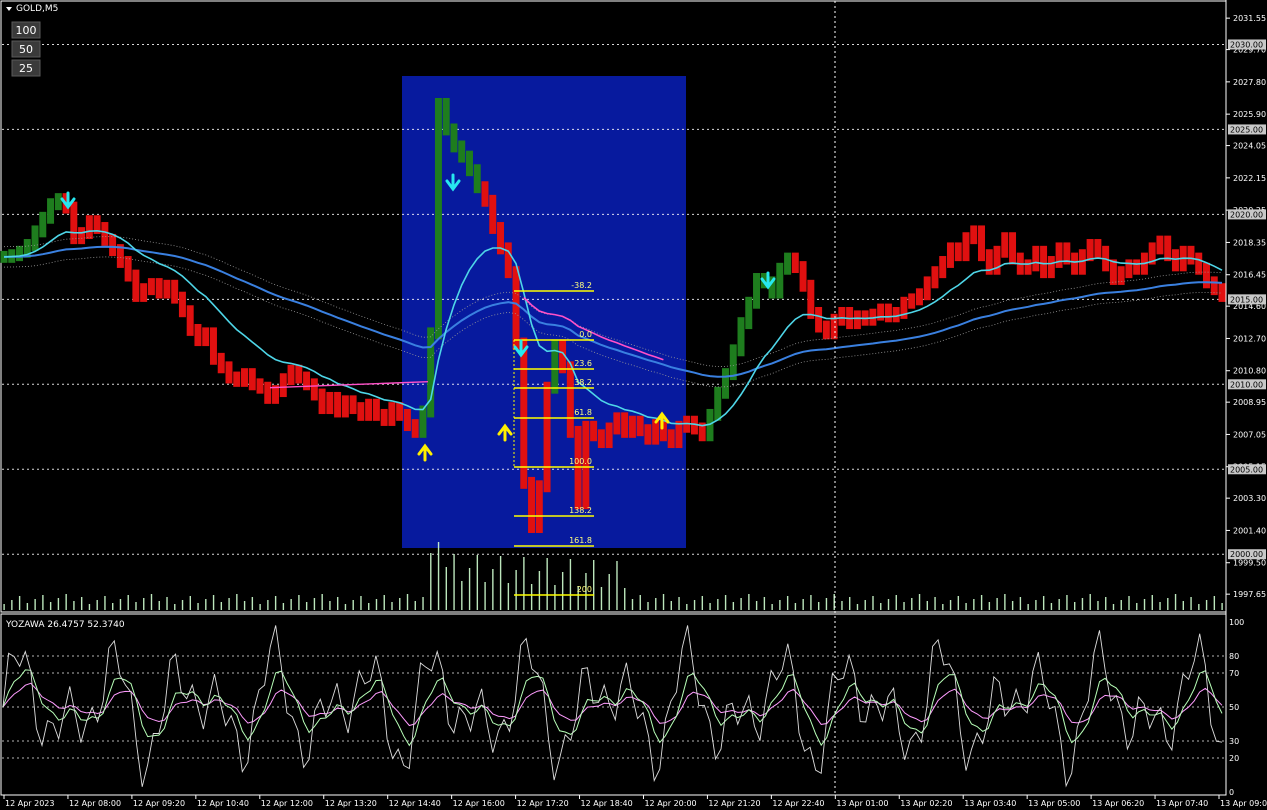 Image resolution: width=1267 pixels, height=810 pixels. Describe the element at coordinates (1249, 338) in the screenshot. I see `price-tick-label: 2012.70` at that location.